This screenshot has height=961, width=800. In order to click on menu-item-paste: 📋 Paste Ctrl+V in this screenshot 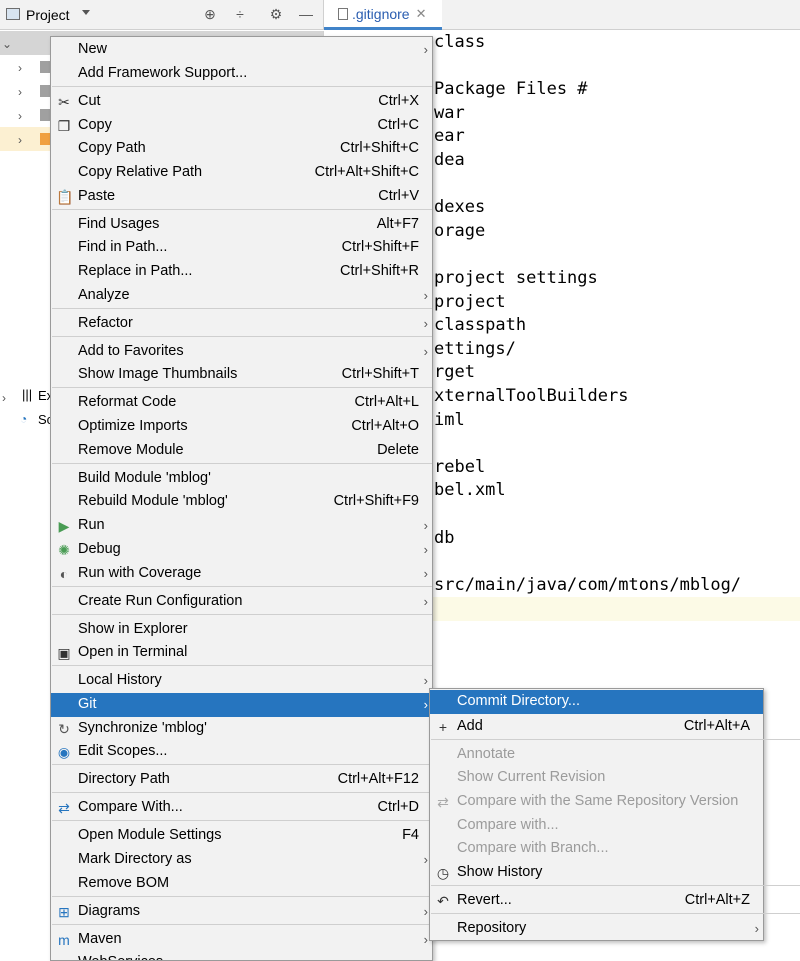, I will do `click(241, 197)`.